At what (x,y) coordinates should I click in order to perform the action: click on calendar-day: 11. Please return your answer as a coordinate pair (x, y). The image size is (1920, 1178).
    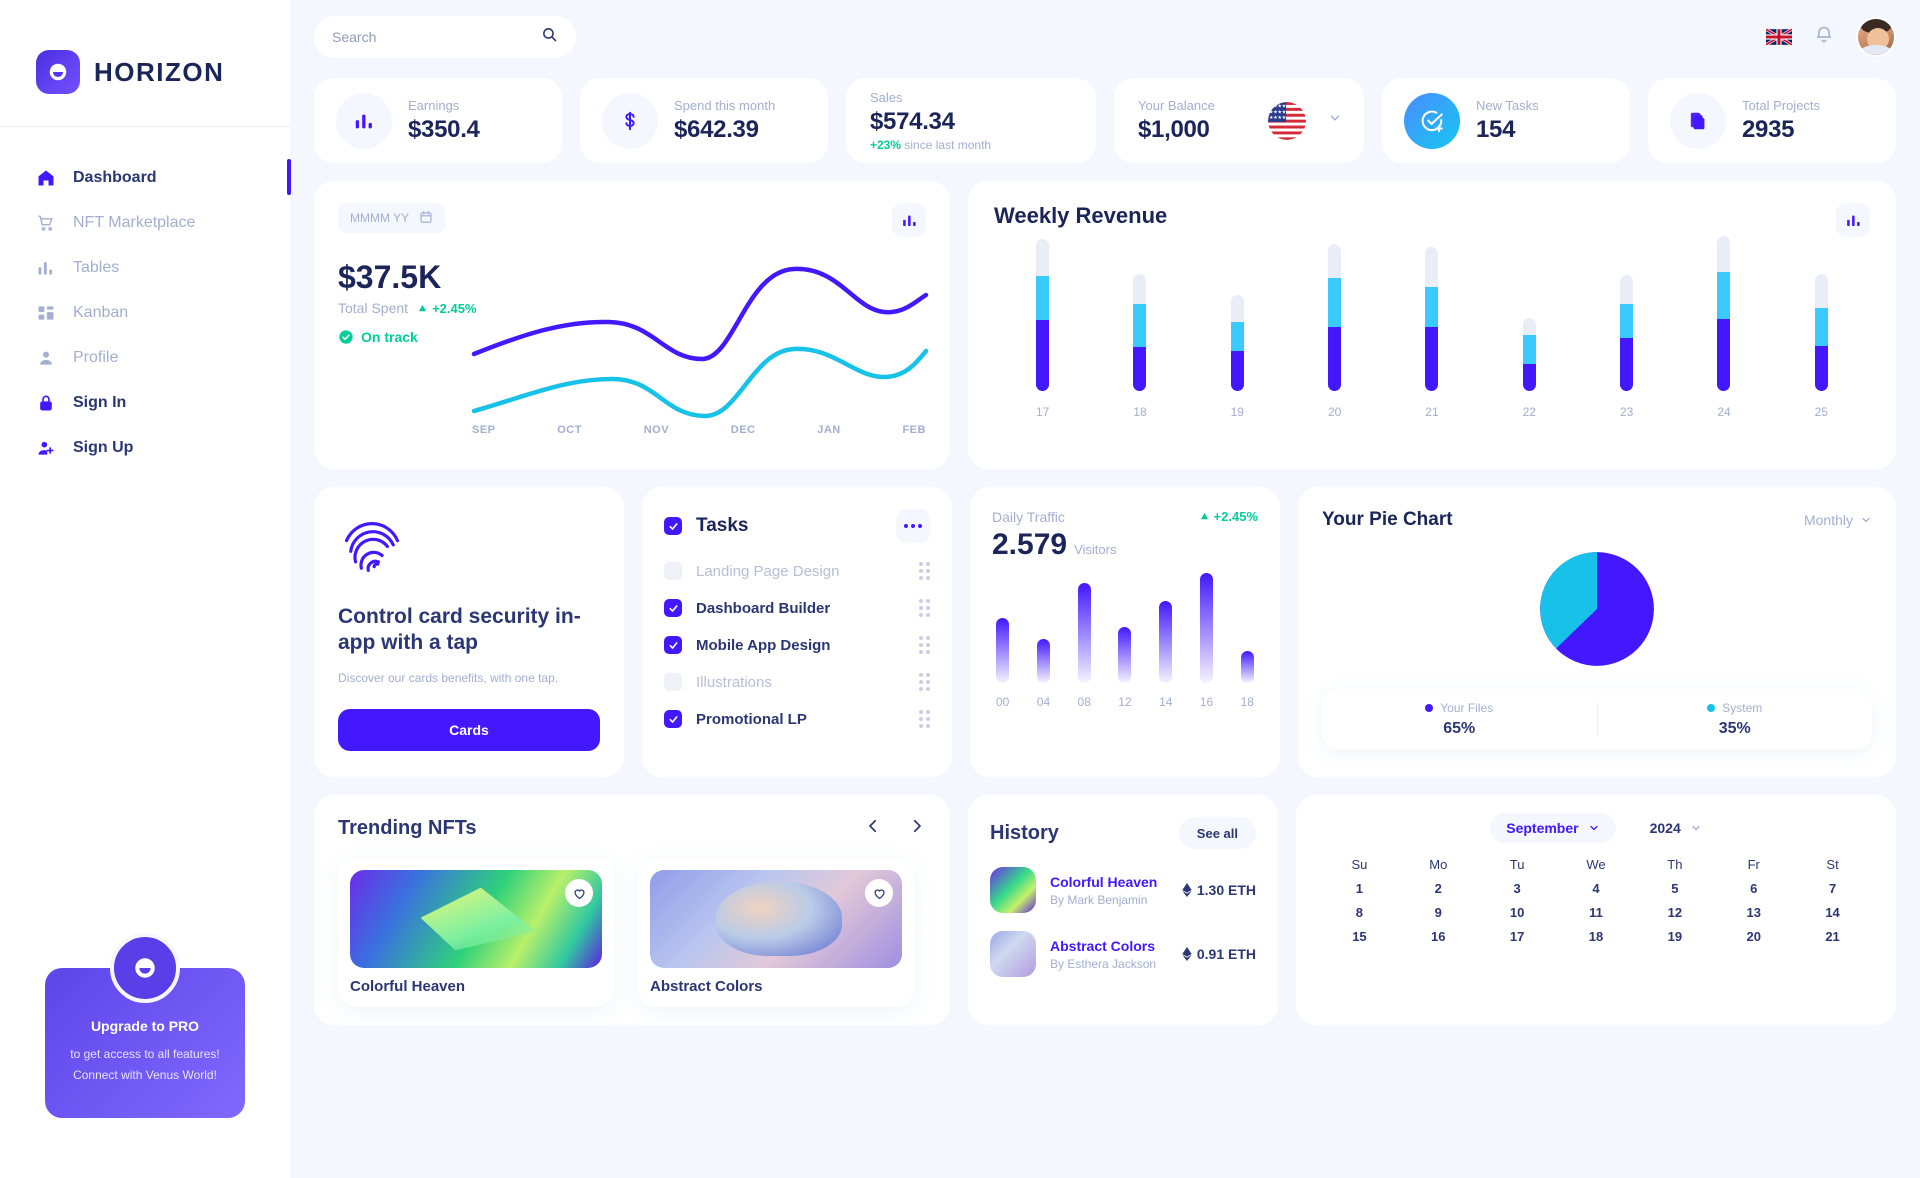
    Looking at the image, I should click on (1596, 912).